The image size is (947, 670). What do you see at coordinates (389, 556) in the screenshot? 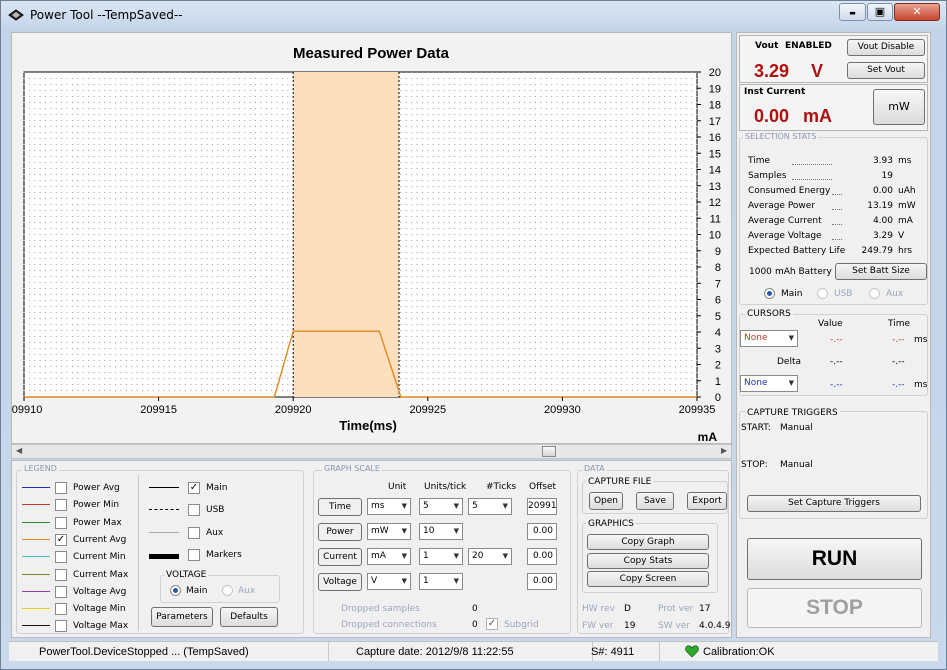
I see `scale-unit-select: mA` at bounding box center [389, 556].